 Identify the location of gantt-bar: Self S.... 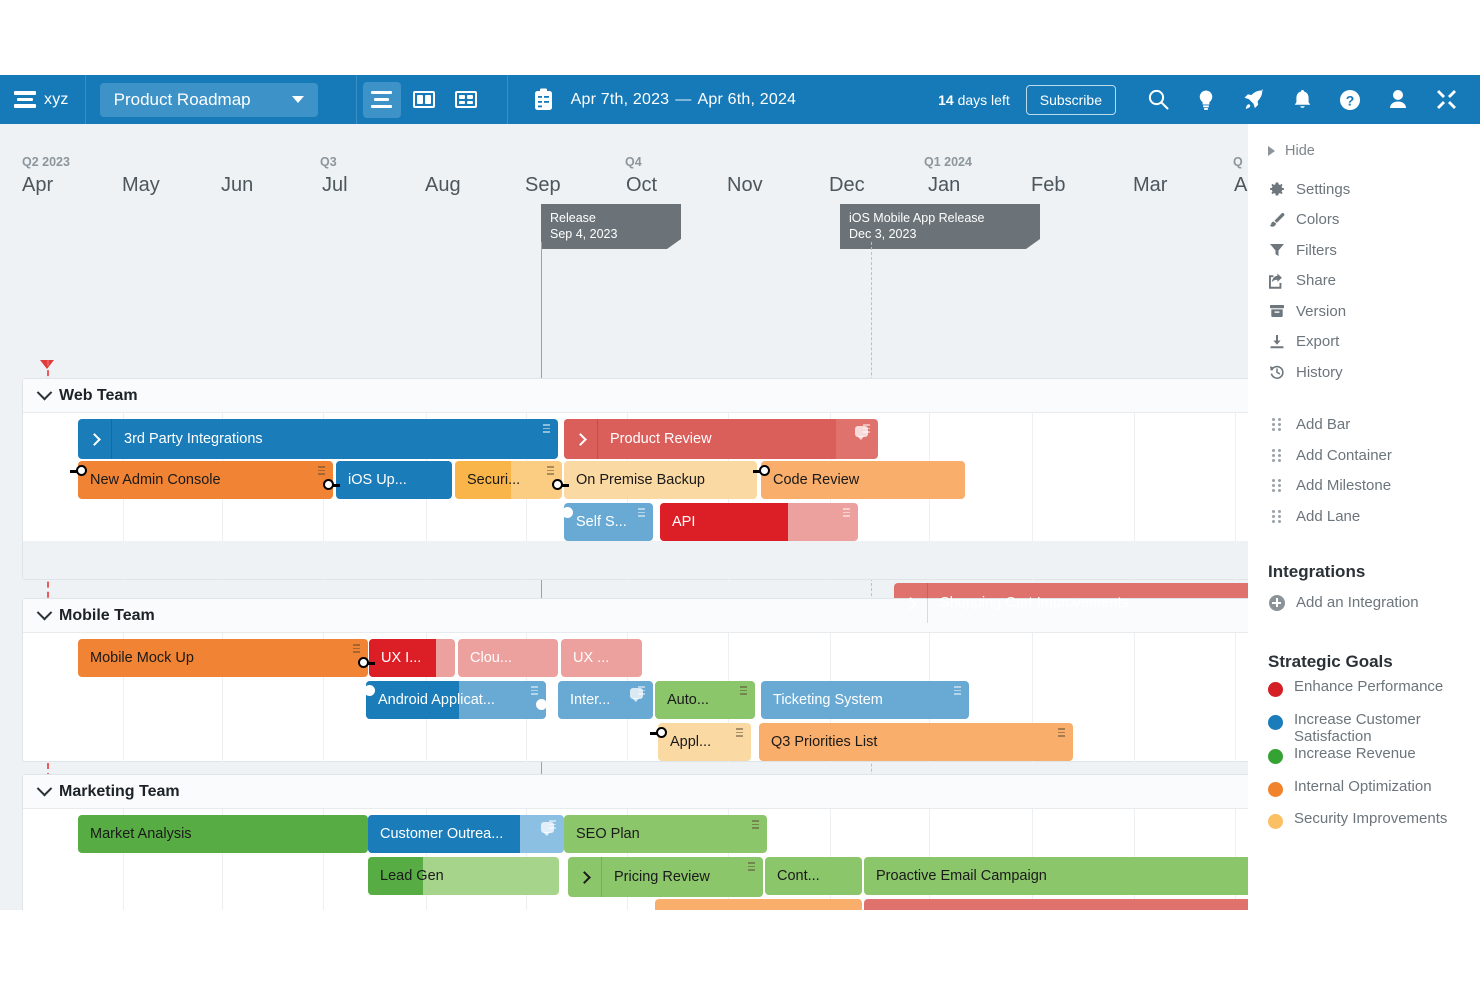
(608, 522).